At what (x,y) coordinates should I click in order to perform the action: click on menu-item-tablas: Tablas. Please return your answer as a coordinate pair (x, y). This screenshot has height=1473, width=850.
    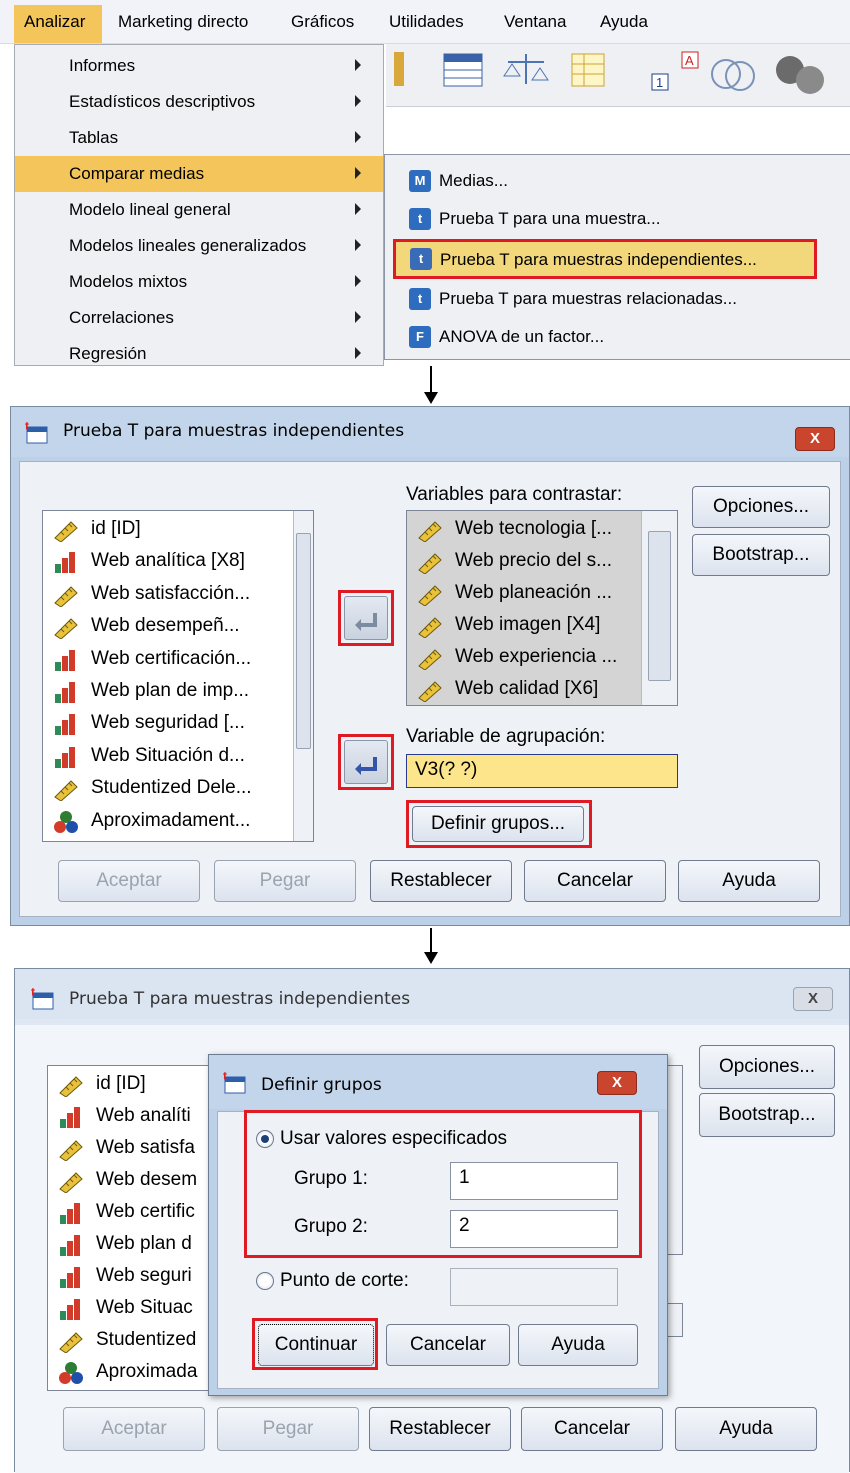
    Looking at the image, I should click on (199, 138).